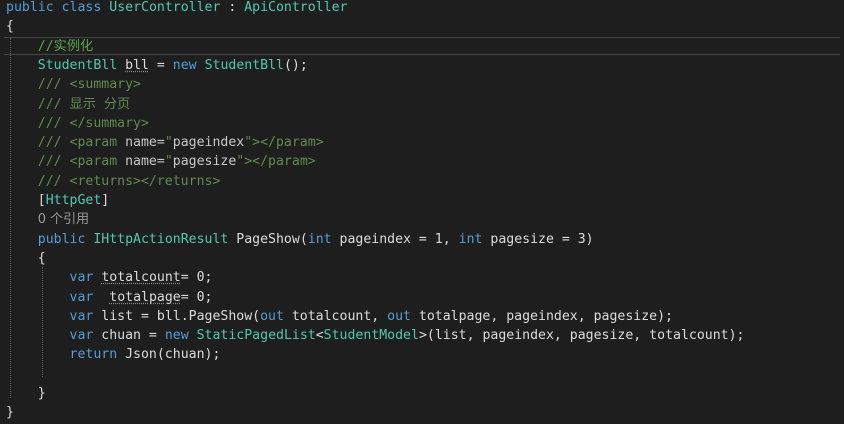 The width and height of the screenshot is (844, 424). What do you see at coordinates (26, 393) in the screenshot?
I see `code-token: }` at bounding box center [26, 393].